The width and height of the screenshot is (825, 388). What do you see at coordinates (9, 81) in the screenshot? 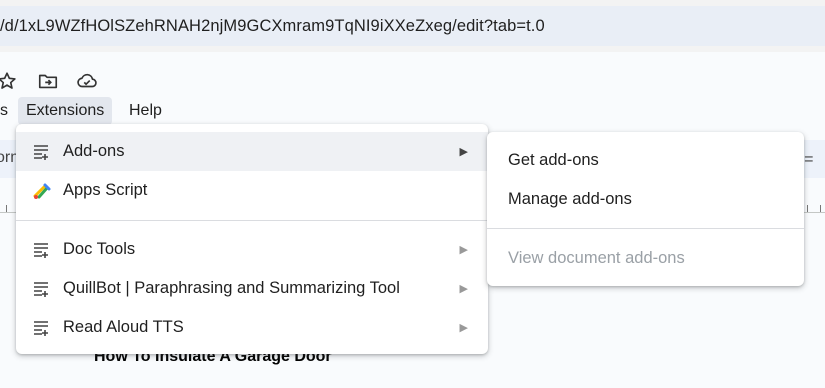
I see `star-icon` at bounding box center [9, 81].